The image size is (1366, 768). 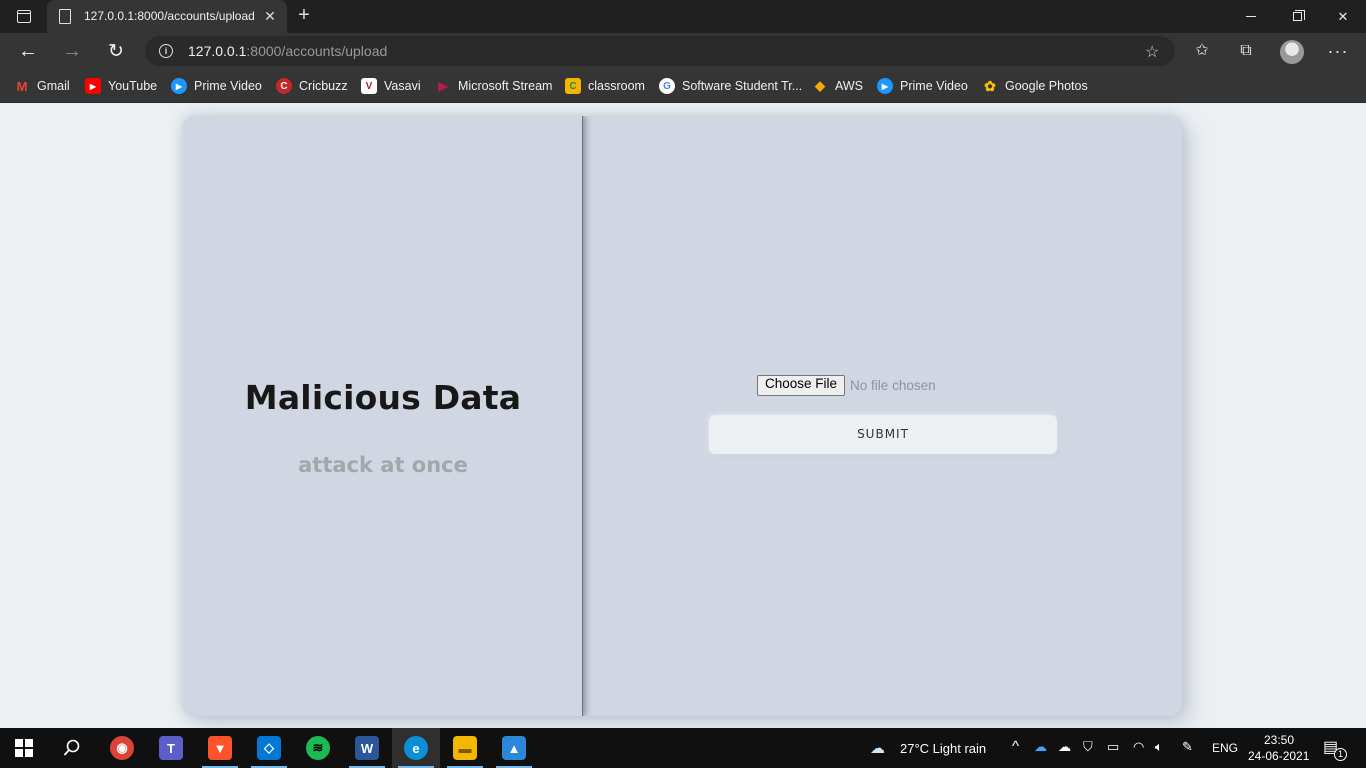 I want to click on windows-icon, so click(x=24, y=748).